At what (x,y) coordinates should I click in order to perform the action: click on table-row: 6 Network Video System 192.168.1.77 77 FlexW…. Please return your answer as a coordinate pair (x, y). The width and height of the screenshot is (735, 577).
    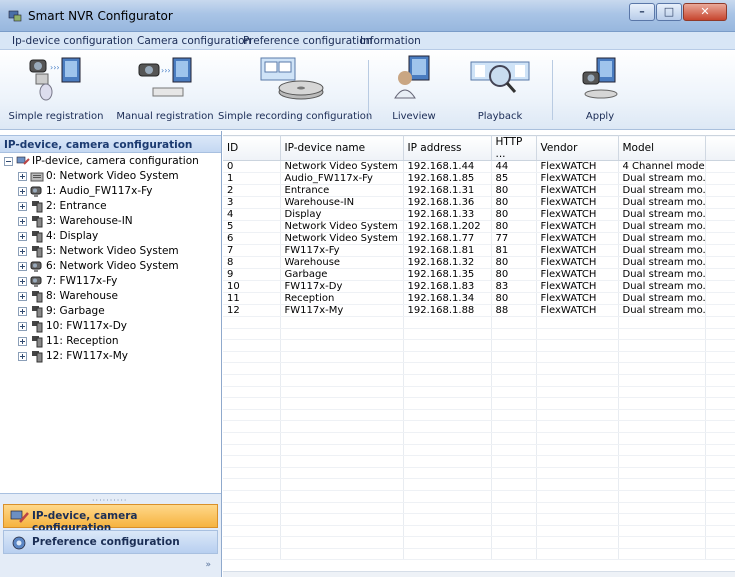
    Looking at the image, I should click on (479, 238).